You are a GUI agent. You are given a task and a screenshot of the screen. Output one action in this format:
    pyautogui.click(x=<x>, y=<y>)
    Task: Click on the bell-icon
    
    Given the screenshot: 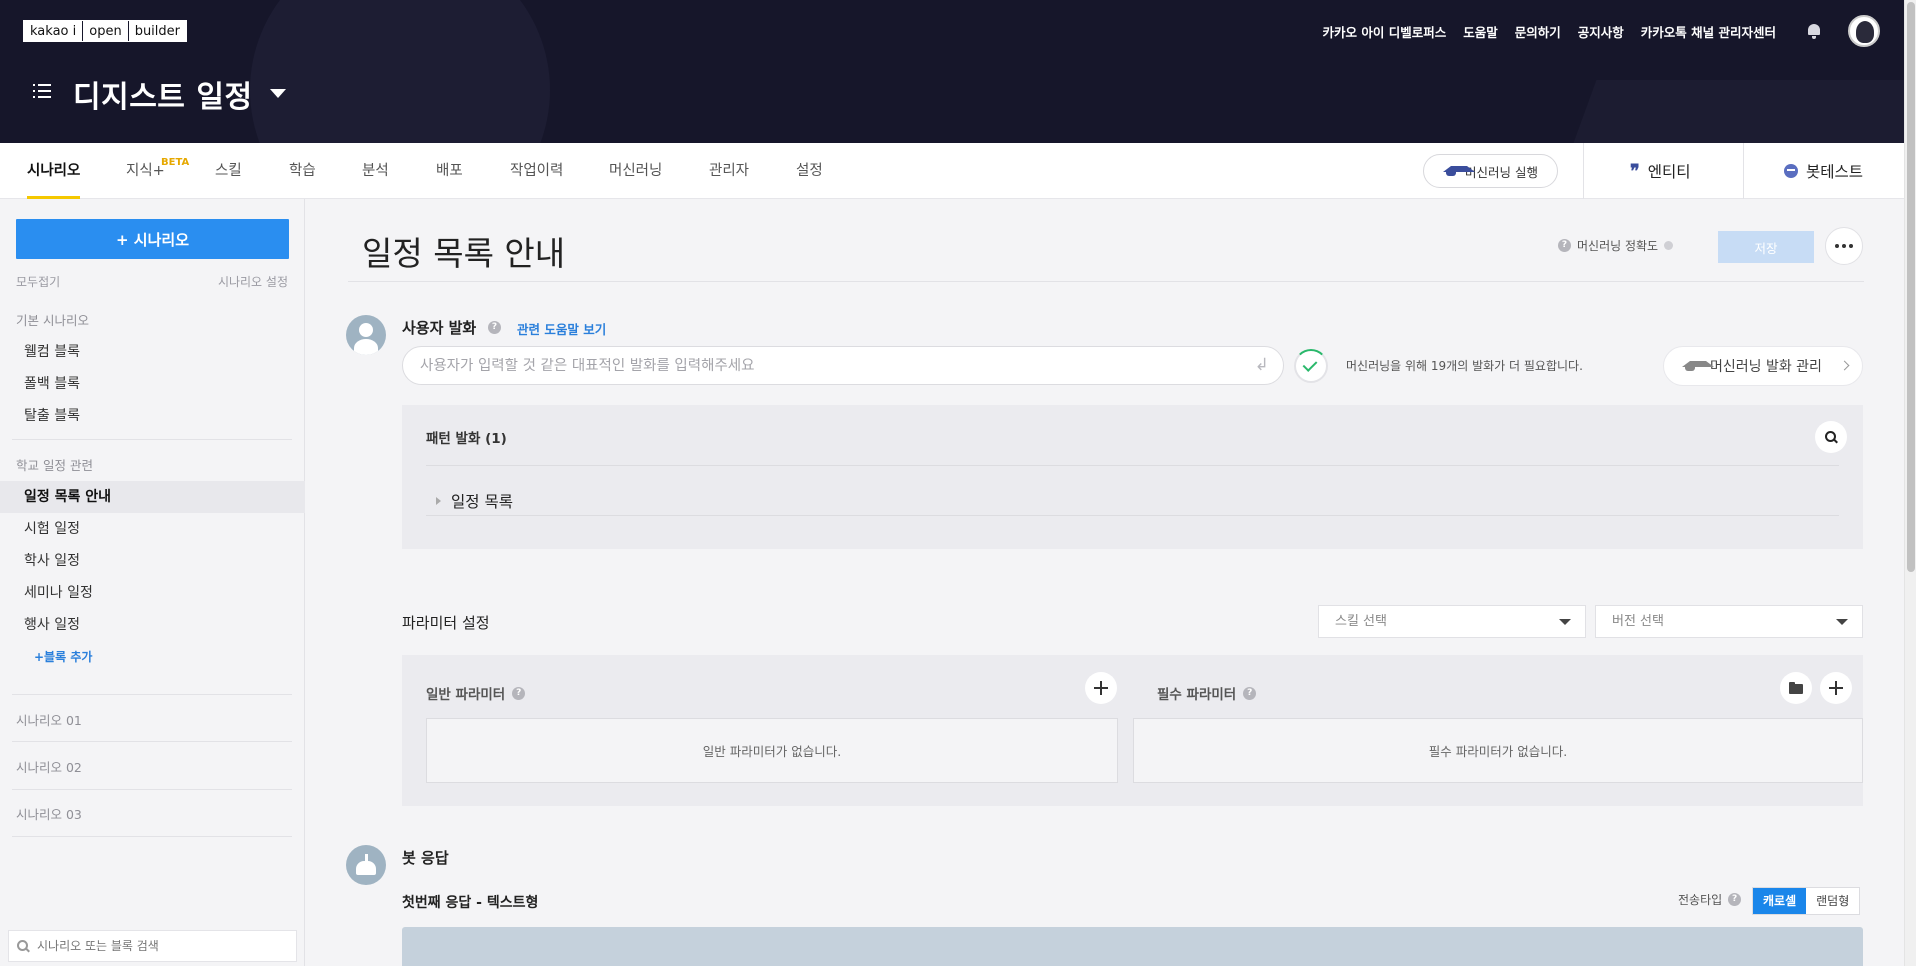 What is the action you would take?
    pyautogui.click(x=1814, y=31)
    